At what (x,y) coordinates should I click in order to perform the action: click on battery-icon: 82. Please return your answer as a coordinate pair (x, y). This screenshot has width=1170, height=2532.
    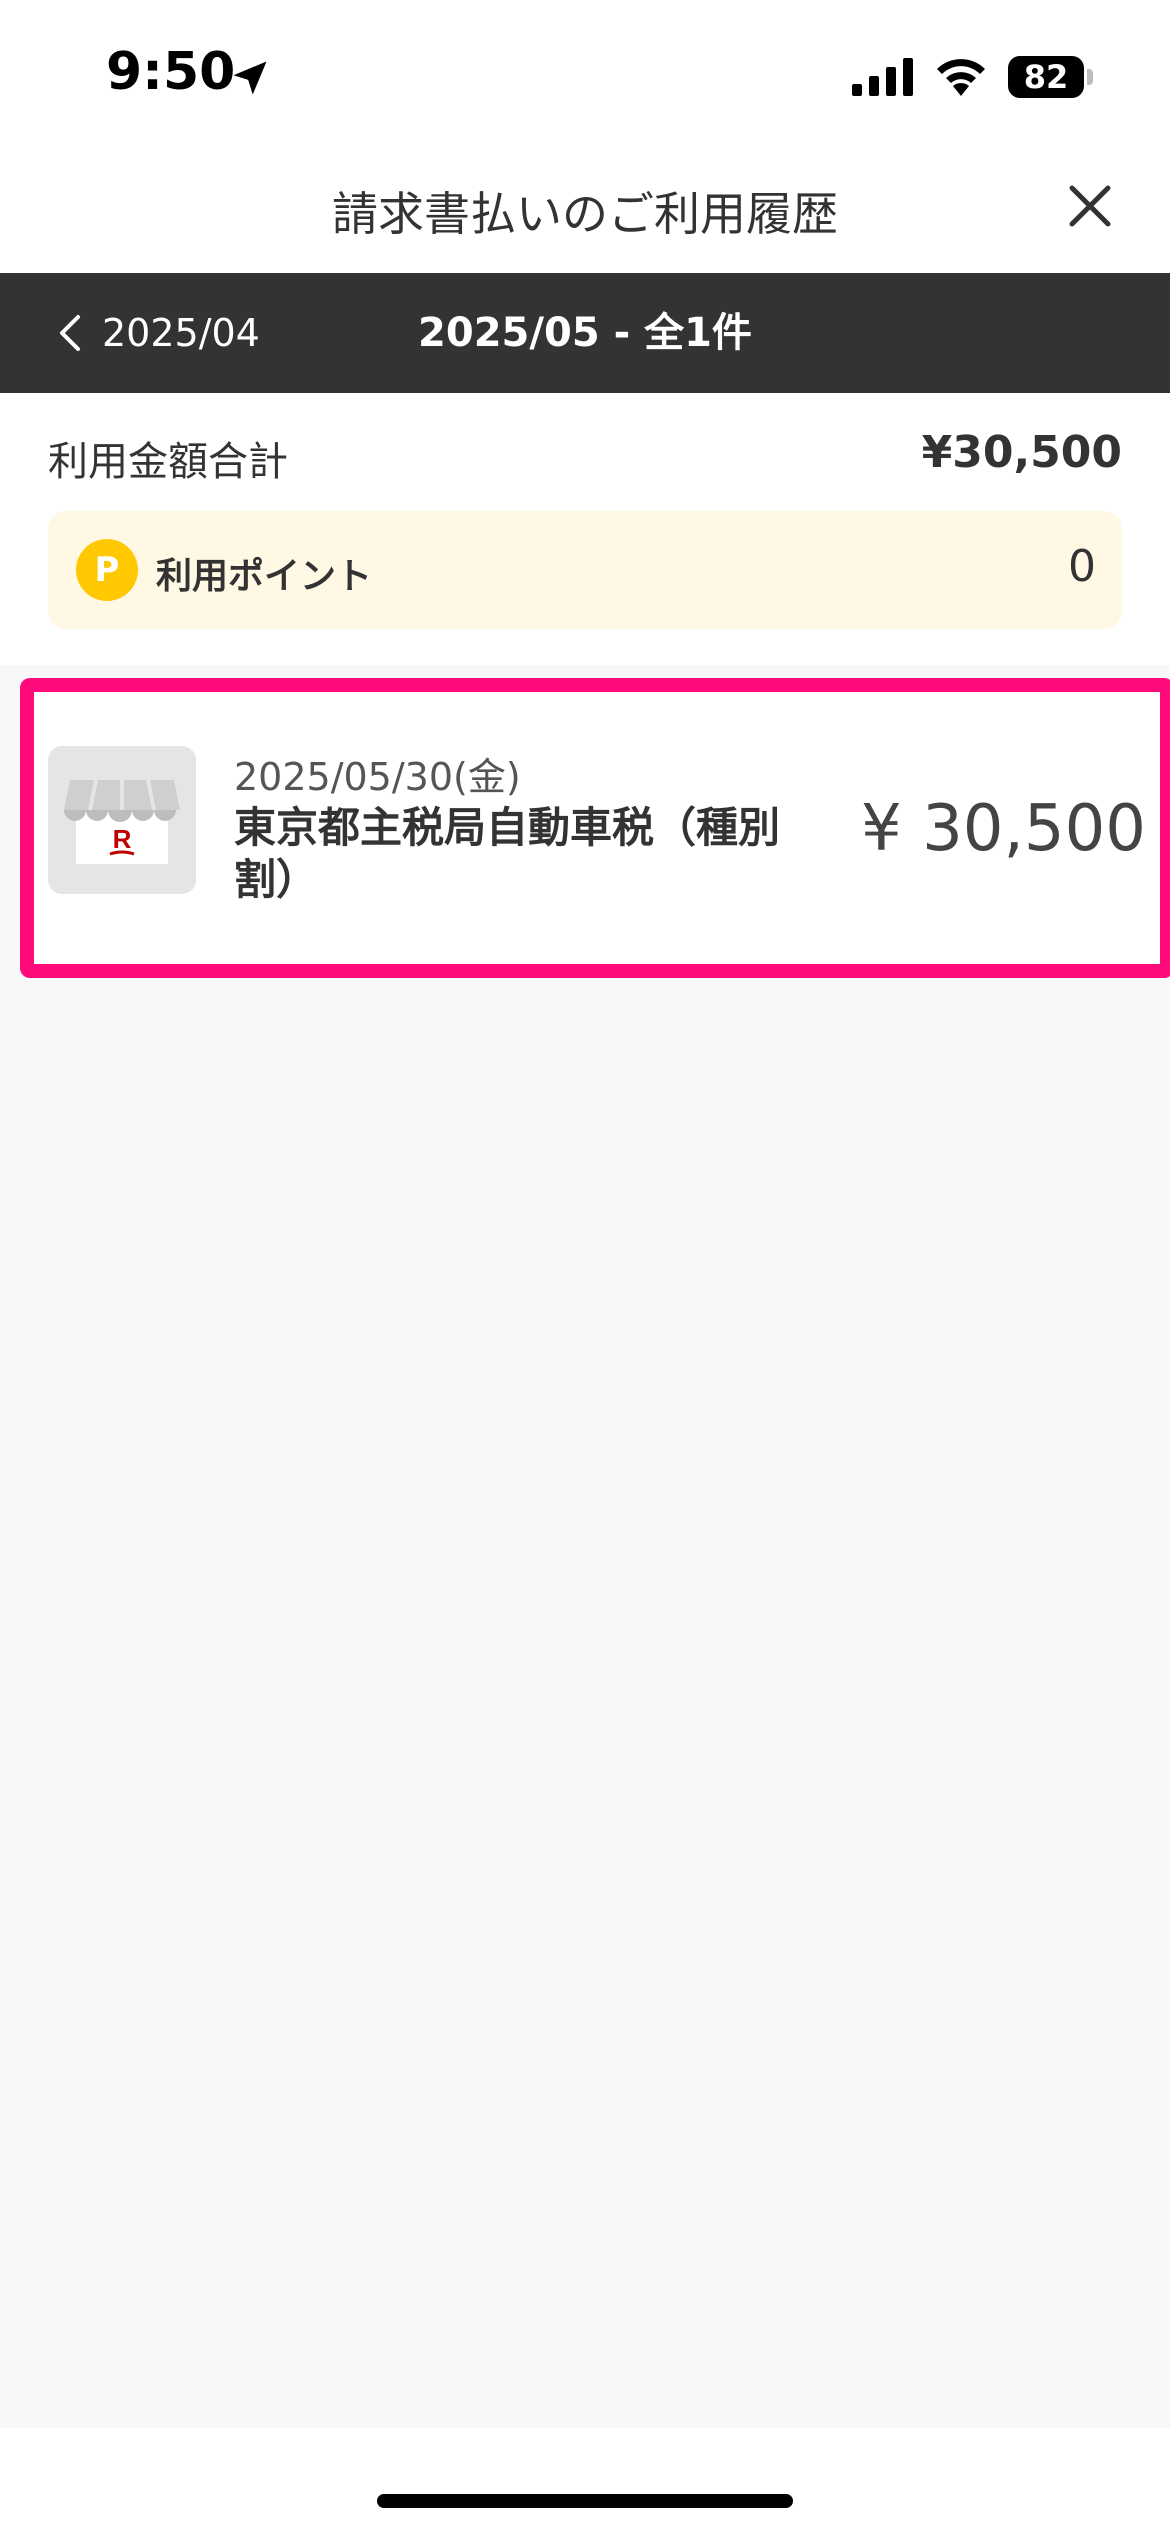
    Looking at the image, I should click on (1050, 77).